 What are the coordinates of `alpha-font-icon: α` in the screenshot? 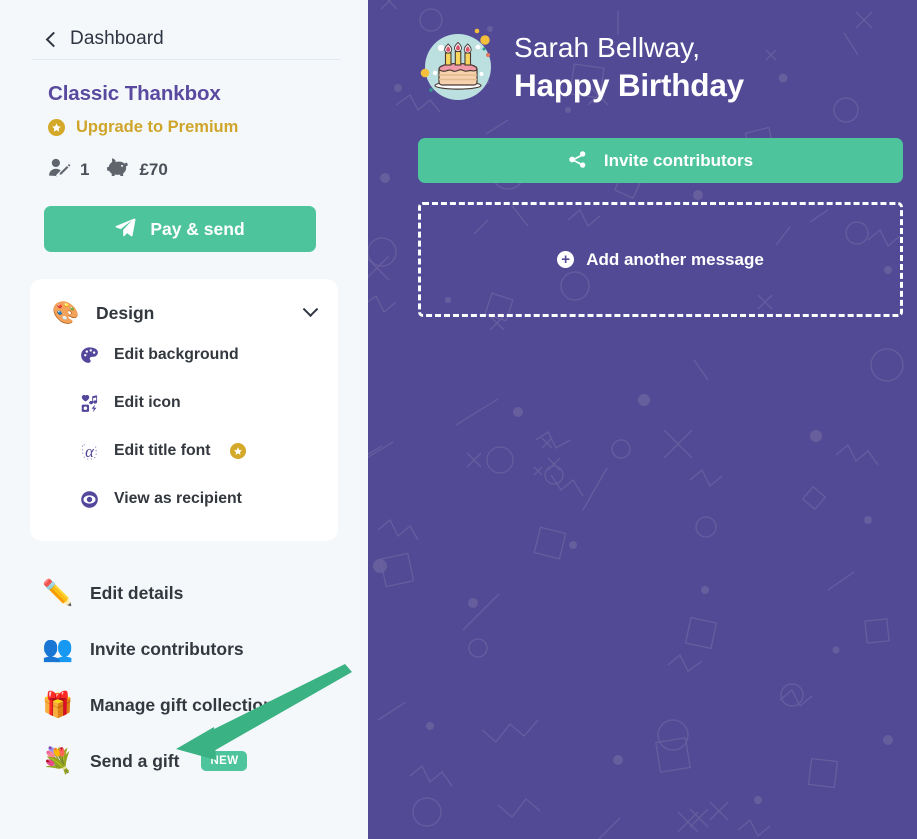 It's located at (89, 451).